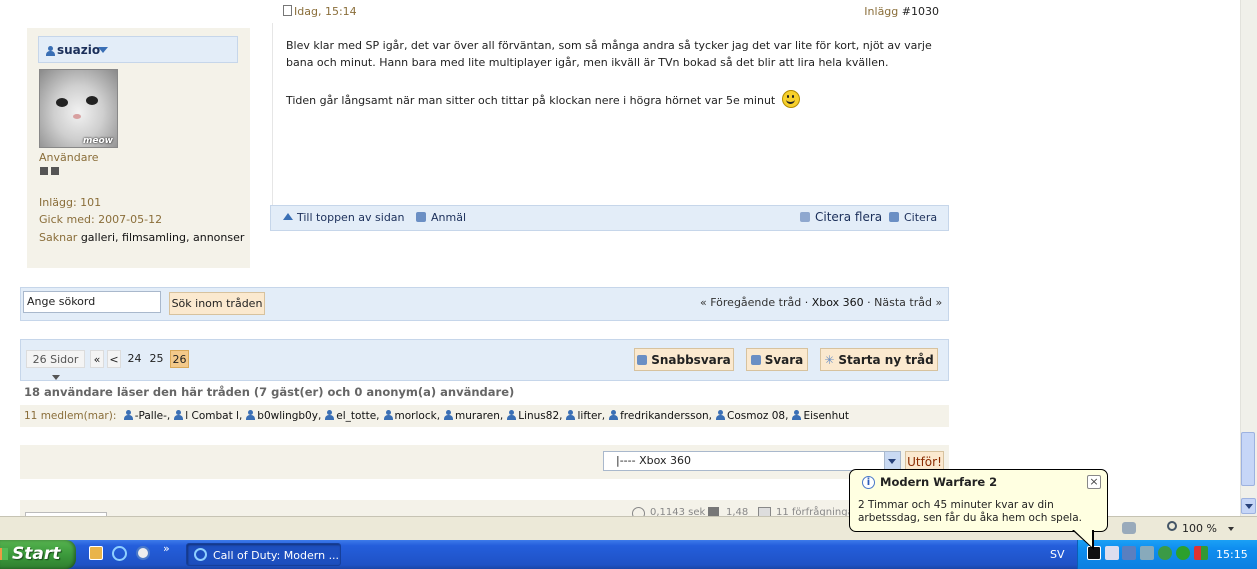  What do you see at coordinates (119, 553) in the screenshot?
I see `quicklaunch-ie-icon` at bounding box center [119, 553].